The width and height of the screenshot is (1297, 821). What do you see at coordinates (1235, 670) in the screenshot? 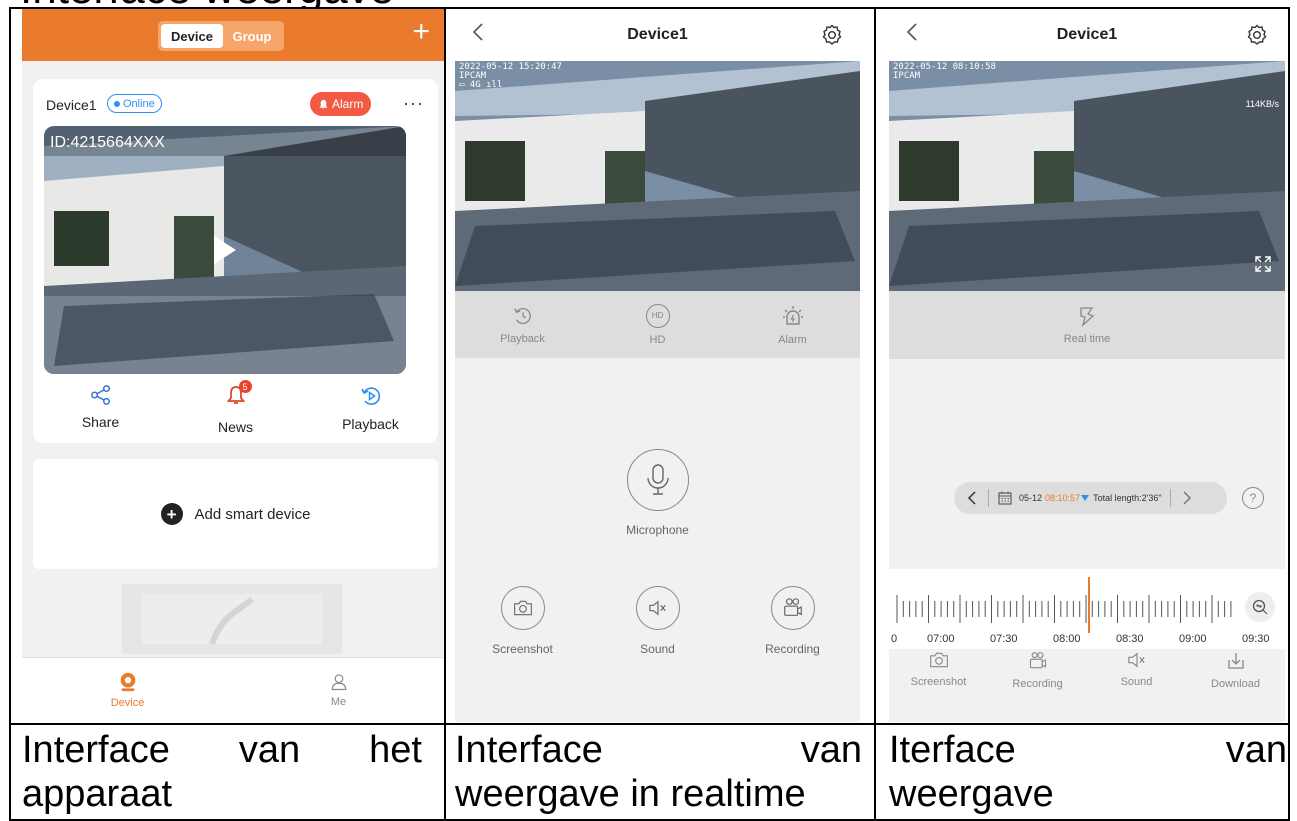
I see `download-button: Download` at bounding box center [1235, 670].